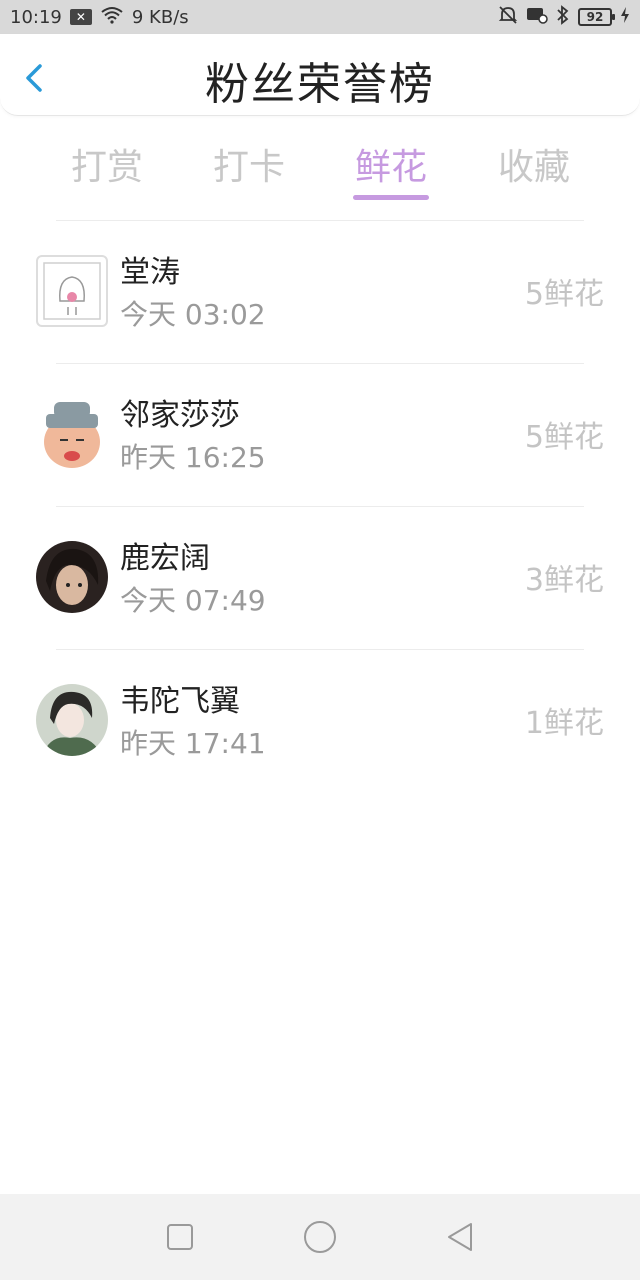  I want to click on navigation-bar, so click(320, 1237).